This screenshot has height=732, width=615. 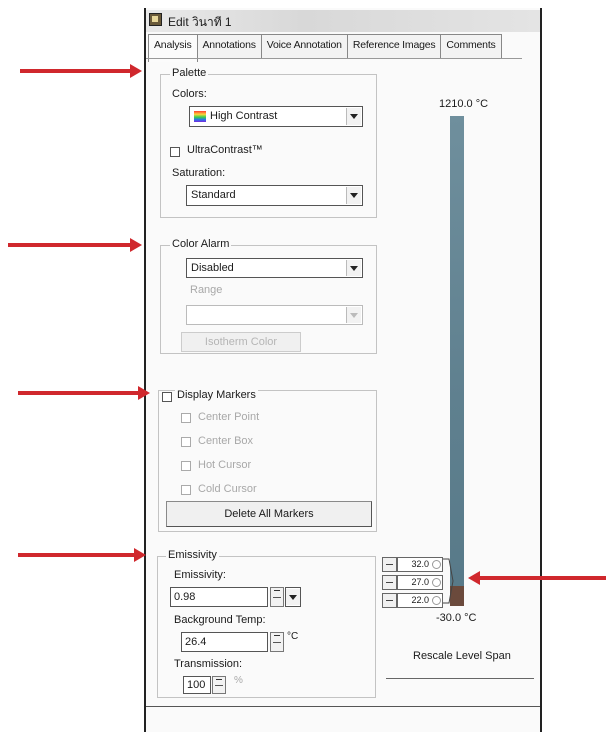 I want to click on saturation-select: Standard, so click(x=274, y=195).